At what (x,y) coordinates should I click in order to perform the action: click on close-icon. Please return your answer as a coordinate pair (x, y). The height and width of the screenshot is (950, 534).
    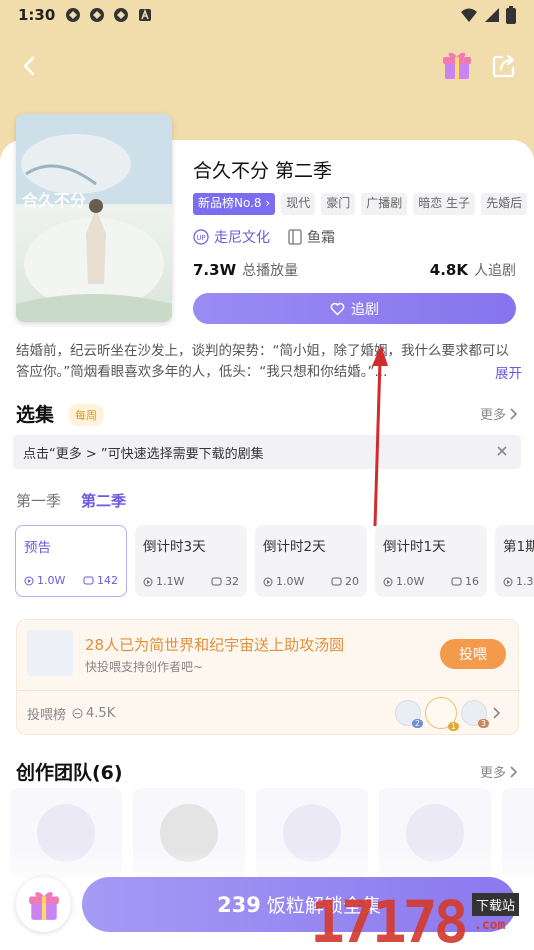
    Looking at the image, I should click on (502, 451).